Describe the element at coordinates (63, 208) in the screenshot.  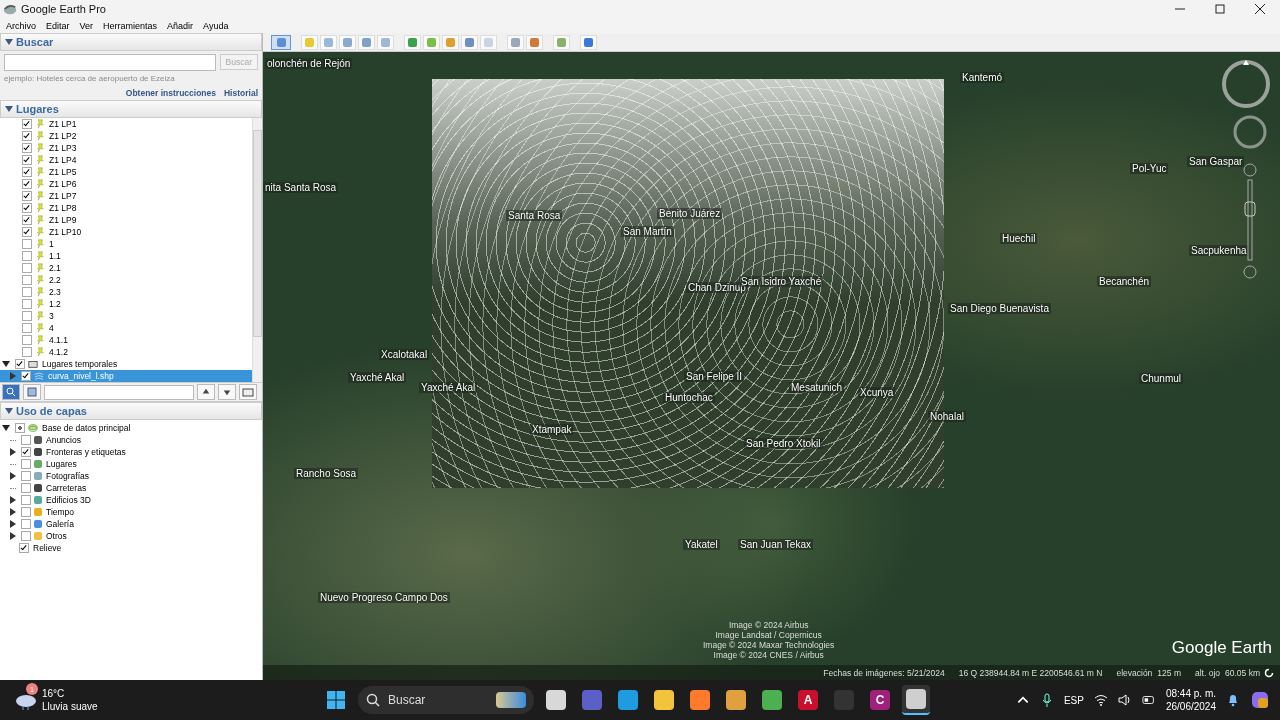
I see `place-item: Z1 LP8` at that location.